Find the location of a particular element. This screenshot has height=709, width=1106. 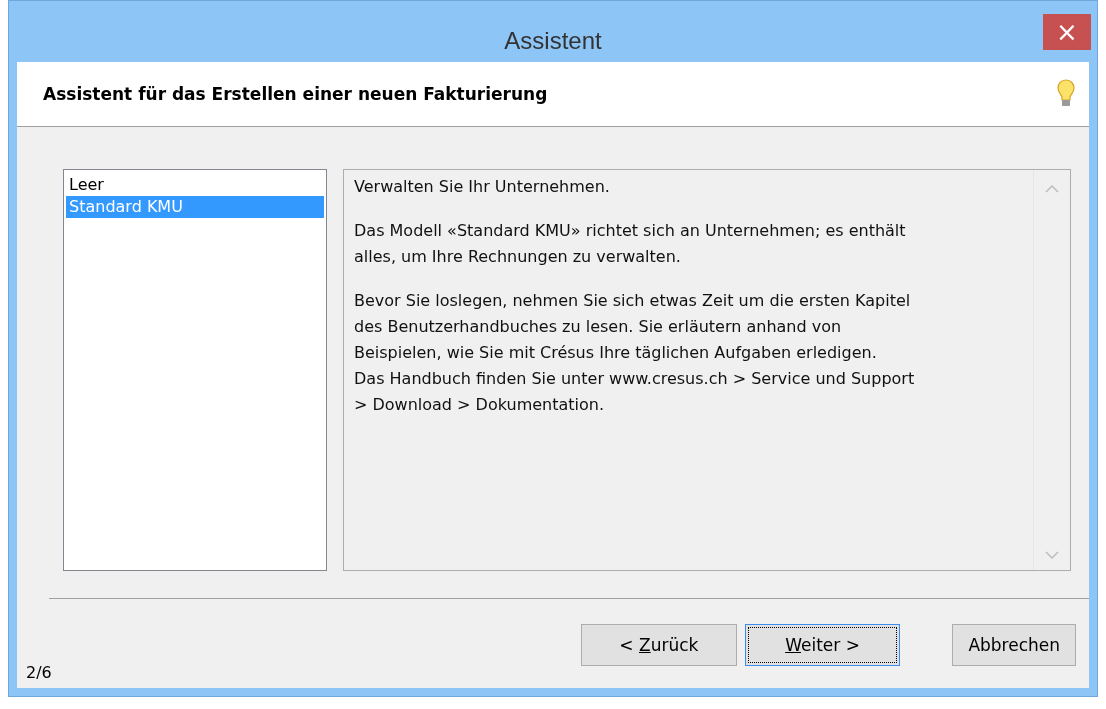

close-button: × is located at coordinates (1067, 32).